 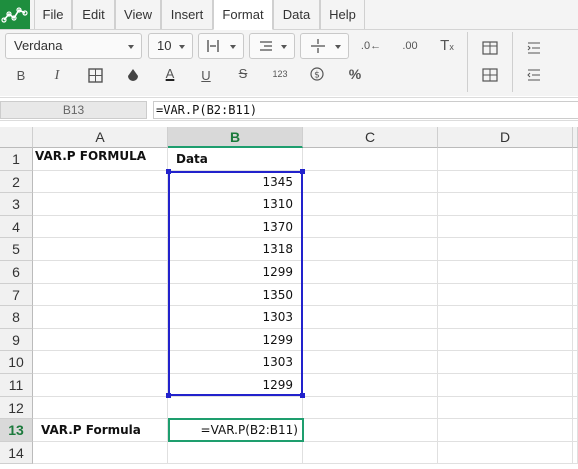 What do you see at coordinates (575, 453) in the screenshot?
I see `cell-e14` at bounding box center [575, 453].